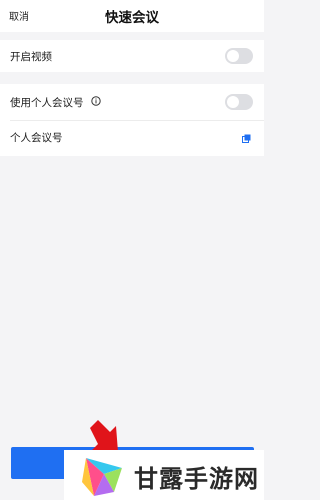  I want to click on video-setting-label: 开启视频, so click(31, 57).